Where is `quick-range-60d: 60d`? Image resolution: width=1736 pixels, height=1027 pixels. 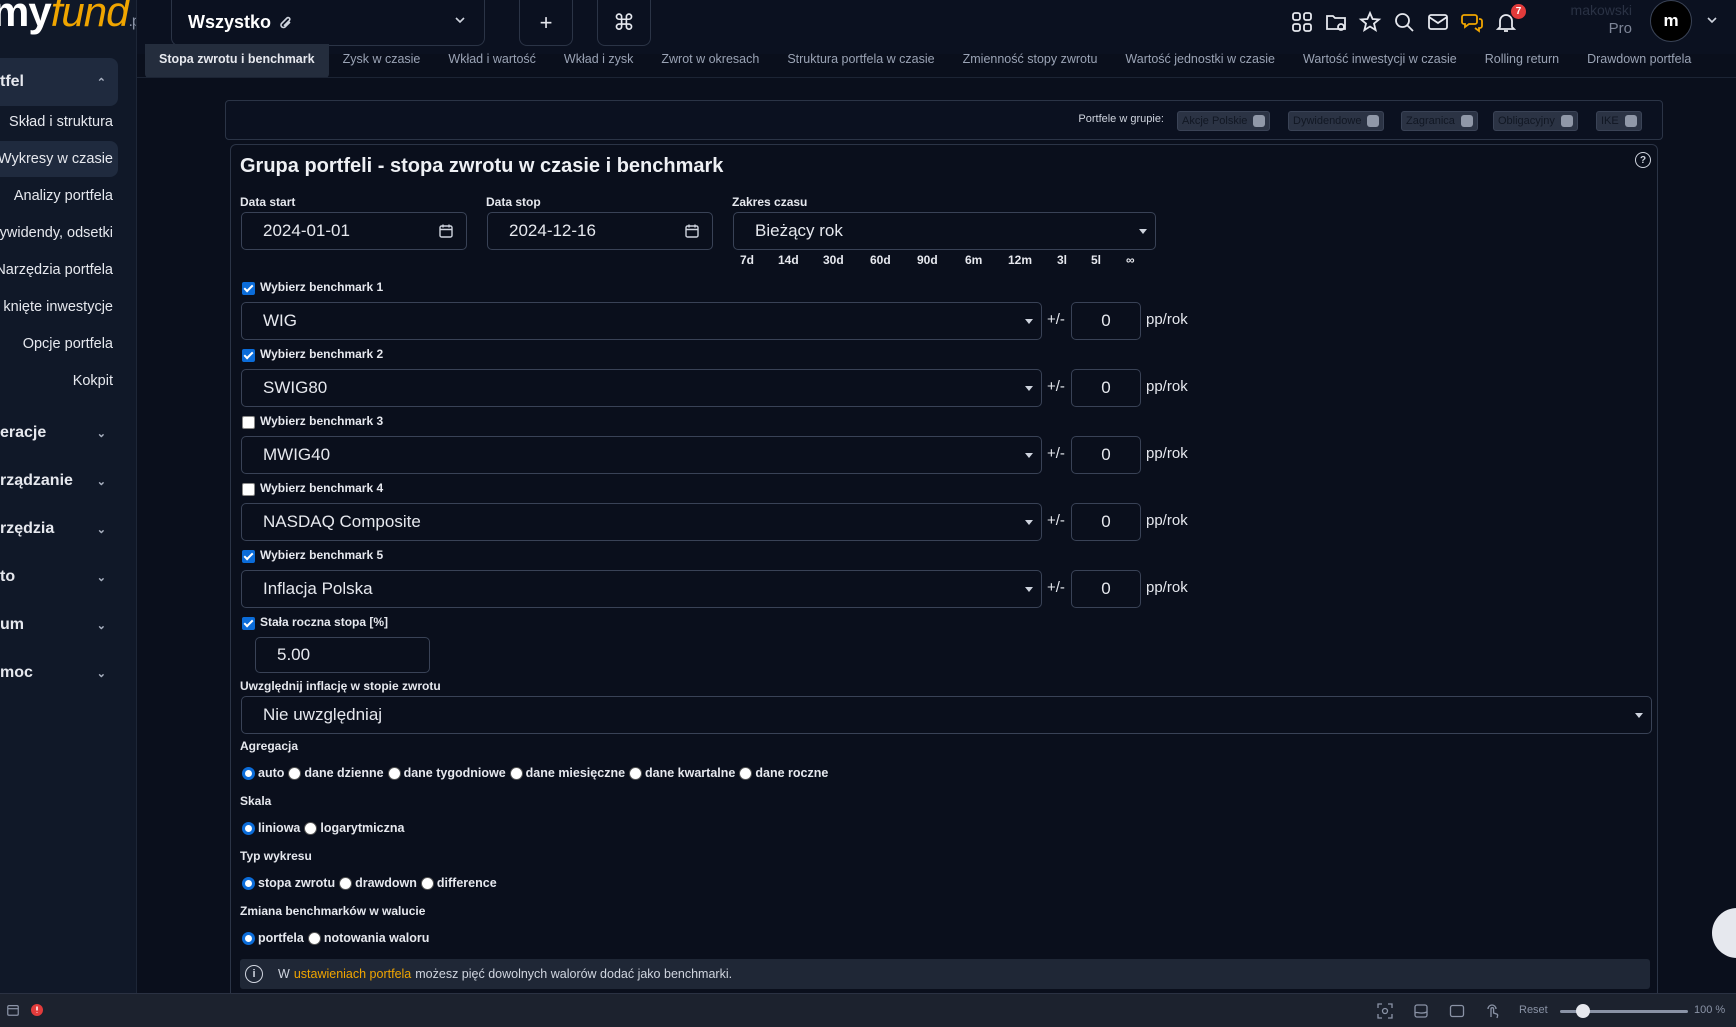 quick-range-60d: 60d is located at coordinates (880, 260).